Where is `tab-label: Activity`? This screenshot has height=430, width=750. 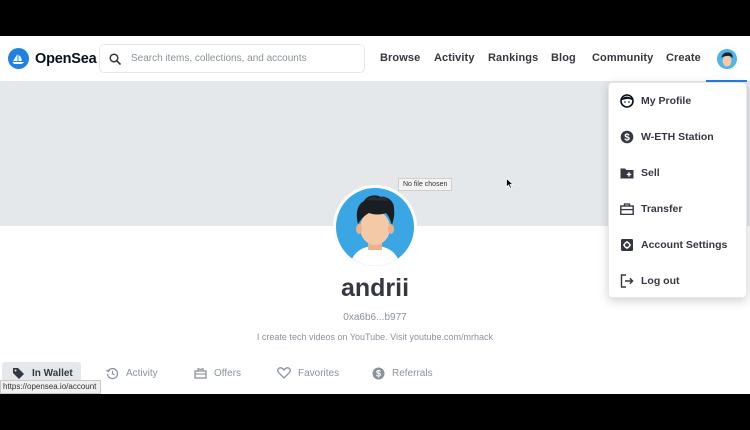 tab-label: Activity is located at coordinates (142, 373).